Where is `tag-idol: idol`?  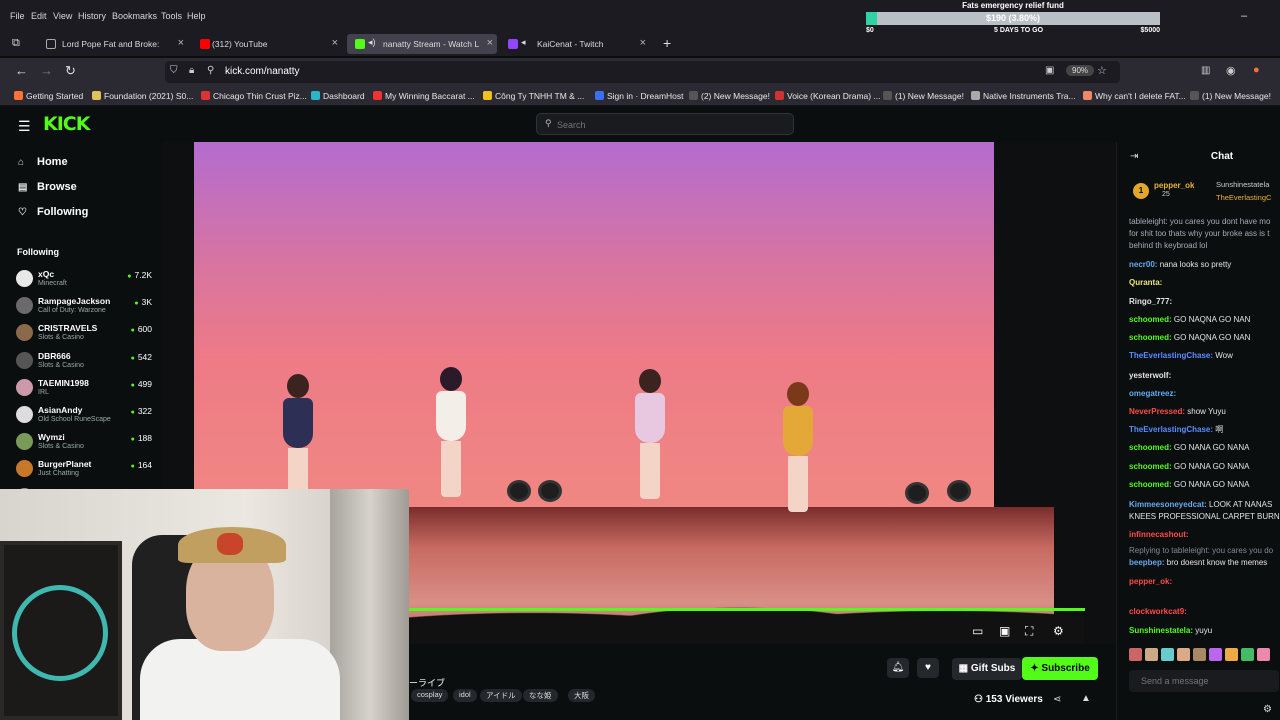
tag-idol: idol is located at coordinates (465, 695).